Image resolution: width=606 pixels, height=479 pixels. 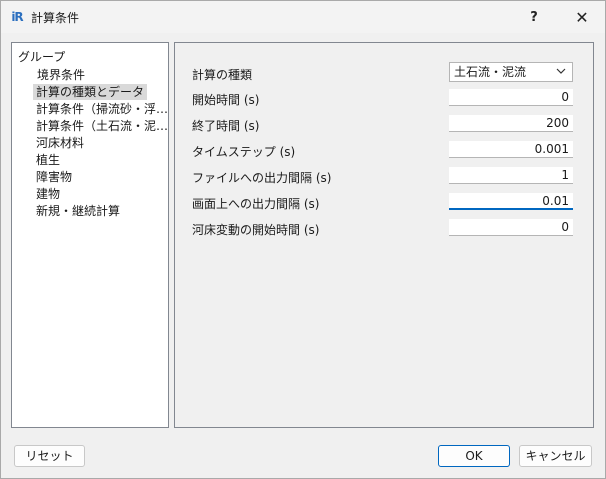 I want to click on calc-type-select: 土石流・泥流, so click(x=511, y=72).